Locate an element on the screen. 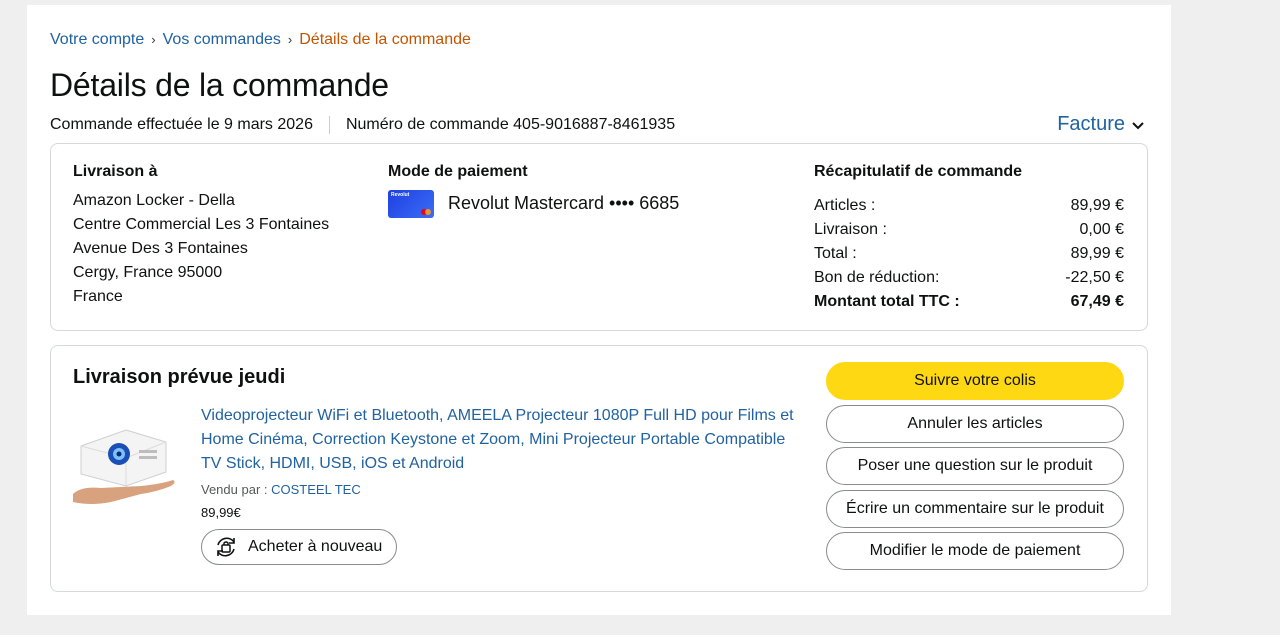 This screenshot has width=1280, height=635. cancel-items-button: Annuler les articles is located at coordinates (975, 423).